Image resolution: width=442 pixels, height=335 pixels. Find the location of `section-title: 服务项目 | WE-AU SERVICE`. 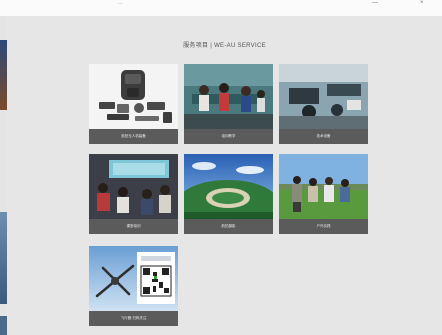

section-title: 服务项目 | WE-AU SERVICE is located at coordinates (224, 46).